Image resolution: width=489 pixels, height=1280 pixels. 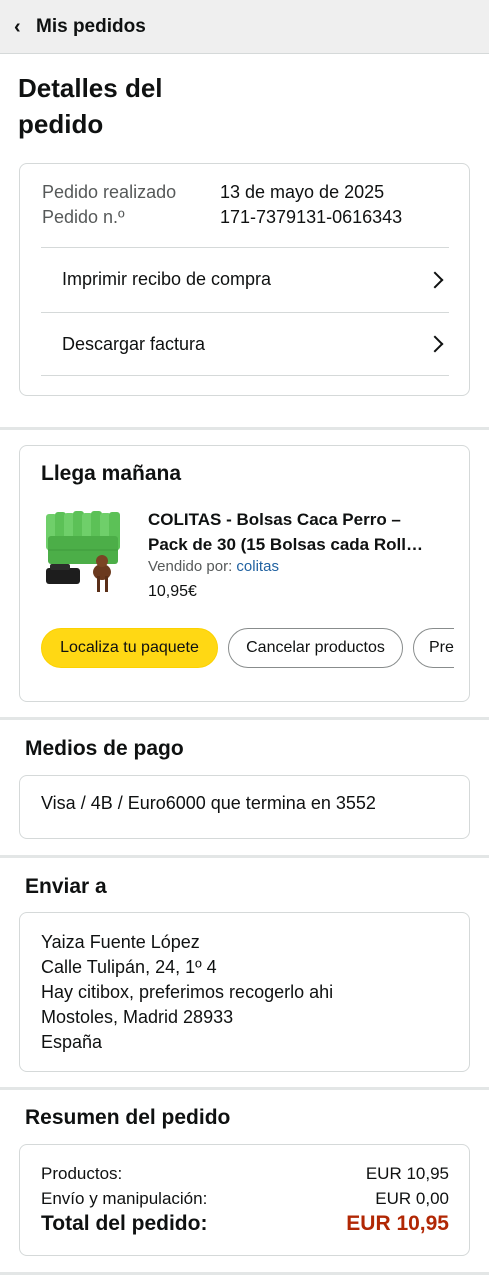 I want to click on track-package-label: Localiza tu paquete, so click(x=129, y=647).